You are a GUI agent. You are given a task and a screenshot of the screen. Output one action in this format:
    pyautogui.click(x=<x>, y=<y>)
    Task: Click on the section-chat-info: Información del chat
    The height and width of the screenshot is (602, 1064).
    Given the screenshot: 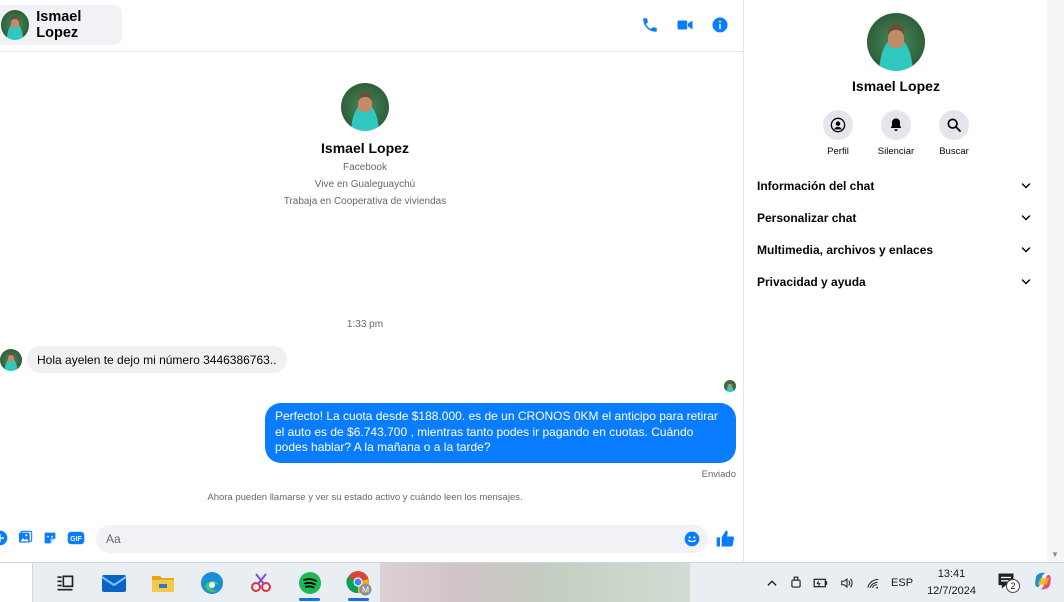 What is the action you would take?
    pyautogui.click(x=896, y=186)
    